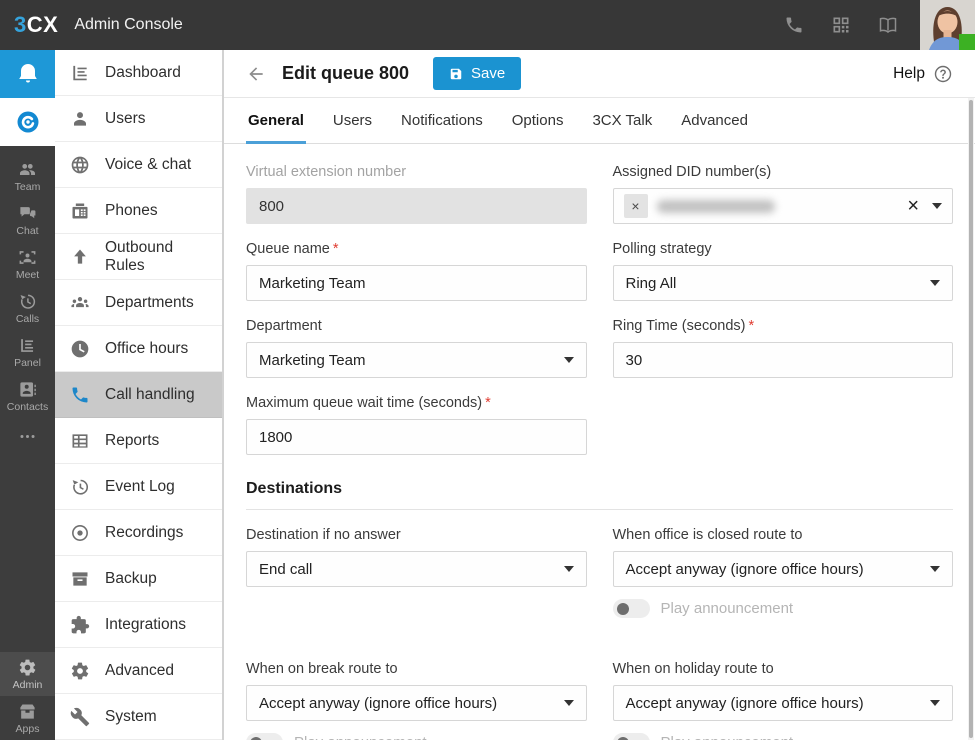 The width and height of the screenshot is (975, 740). Describe the element at coordinates (782, 569) in the screenshot. I see `office-closed-select: Accept anyway (ignore office hours)` at that location.